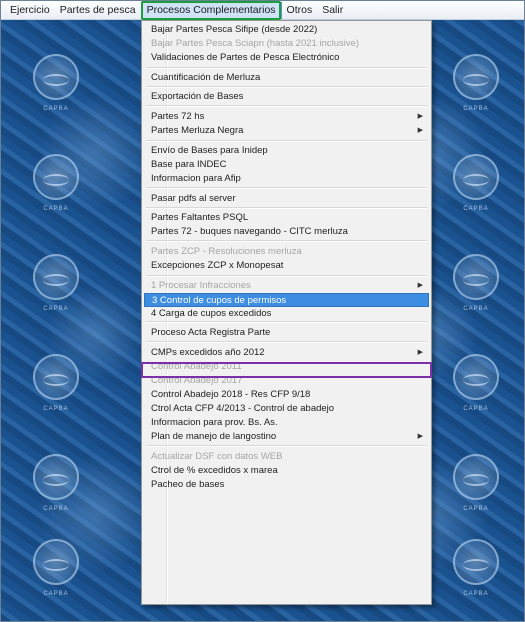  I want to click on menu-item-24: Informacion para prov. Bs. As., so click(286, 423).